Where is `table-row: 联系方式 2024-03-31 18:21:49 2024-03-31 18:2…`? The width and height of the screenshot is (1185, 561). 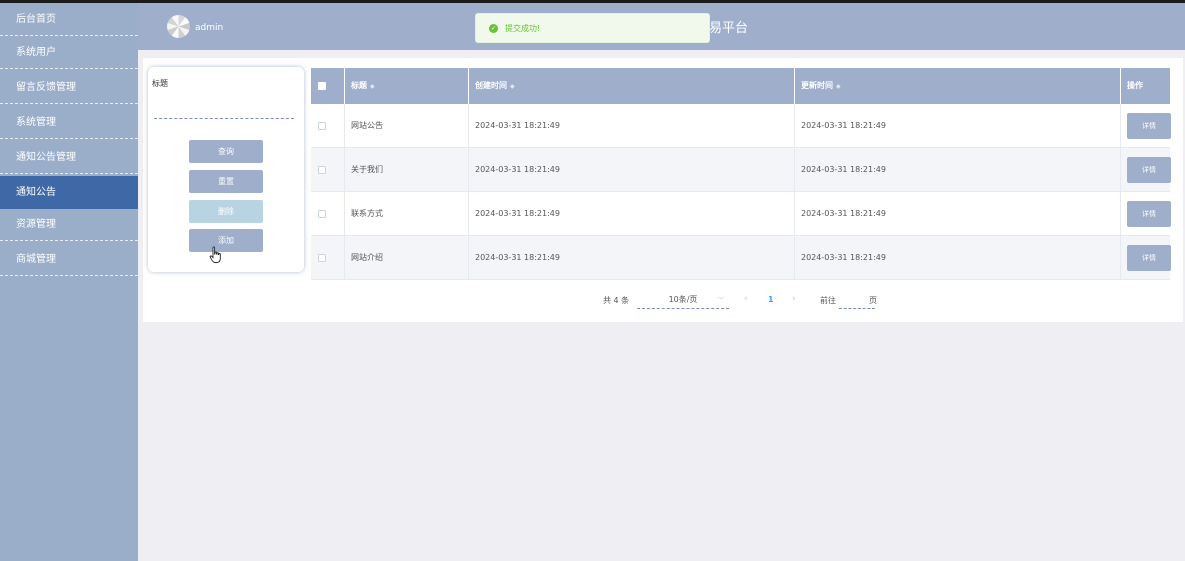 table-row: 联系方式 2024-03-31 18:21:49 2024-03-31 18:2… is located at coordinates (741, 214).